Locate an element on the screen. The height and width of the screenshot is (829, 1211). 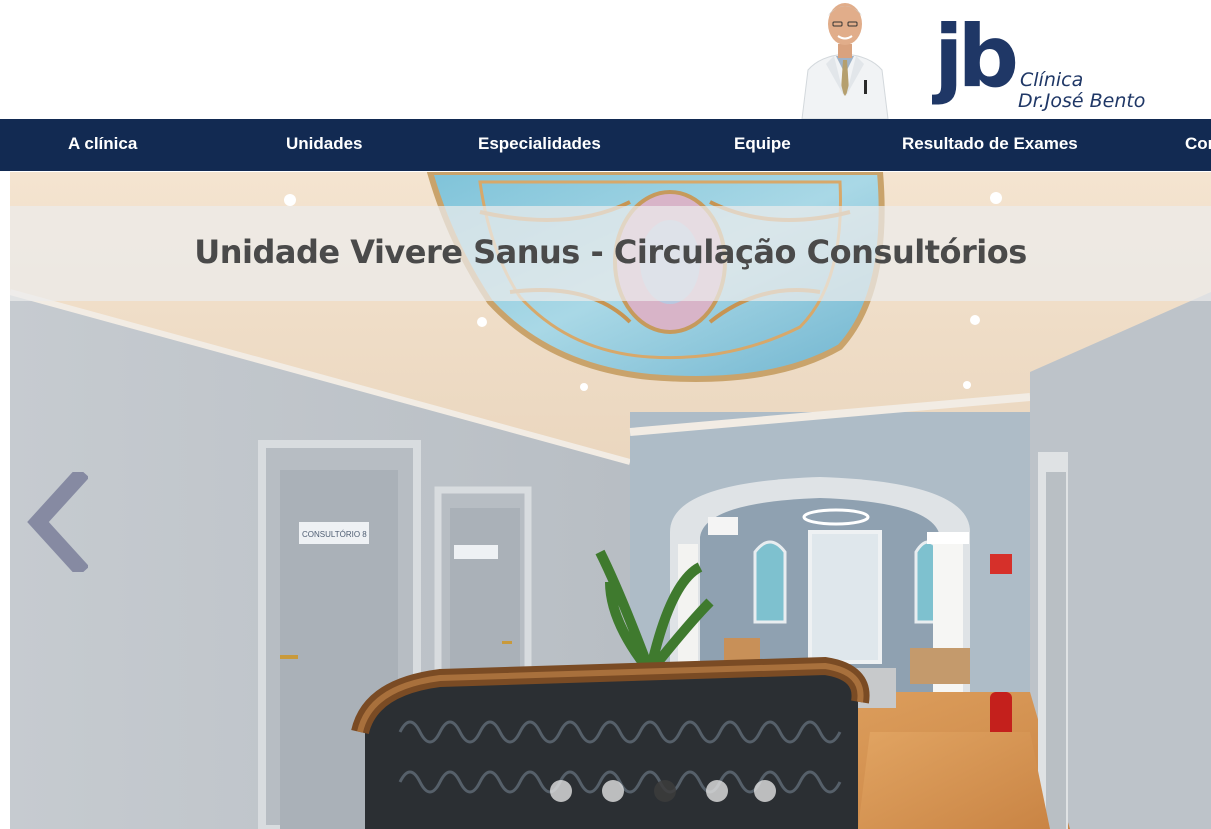
logo-mark: jb is located at coordinates (973, 57).